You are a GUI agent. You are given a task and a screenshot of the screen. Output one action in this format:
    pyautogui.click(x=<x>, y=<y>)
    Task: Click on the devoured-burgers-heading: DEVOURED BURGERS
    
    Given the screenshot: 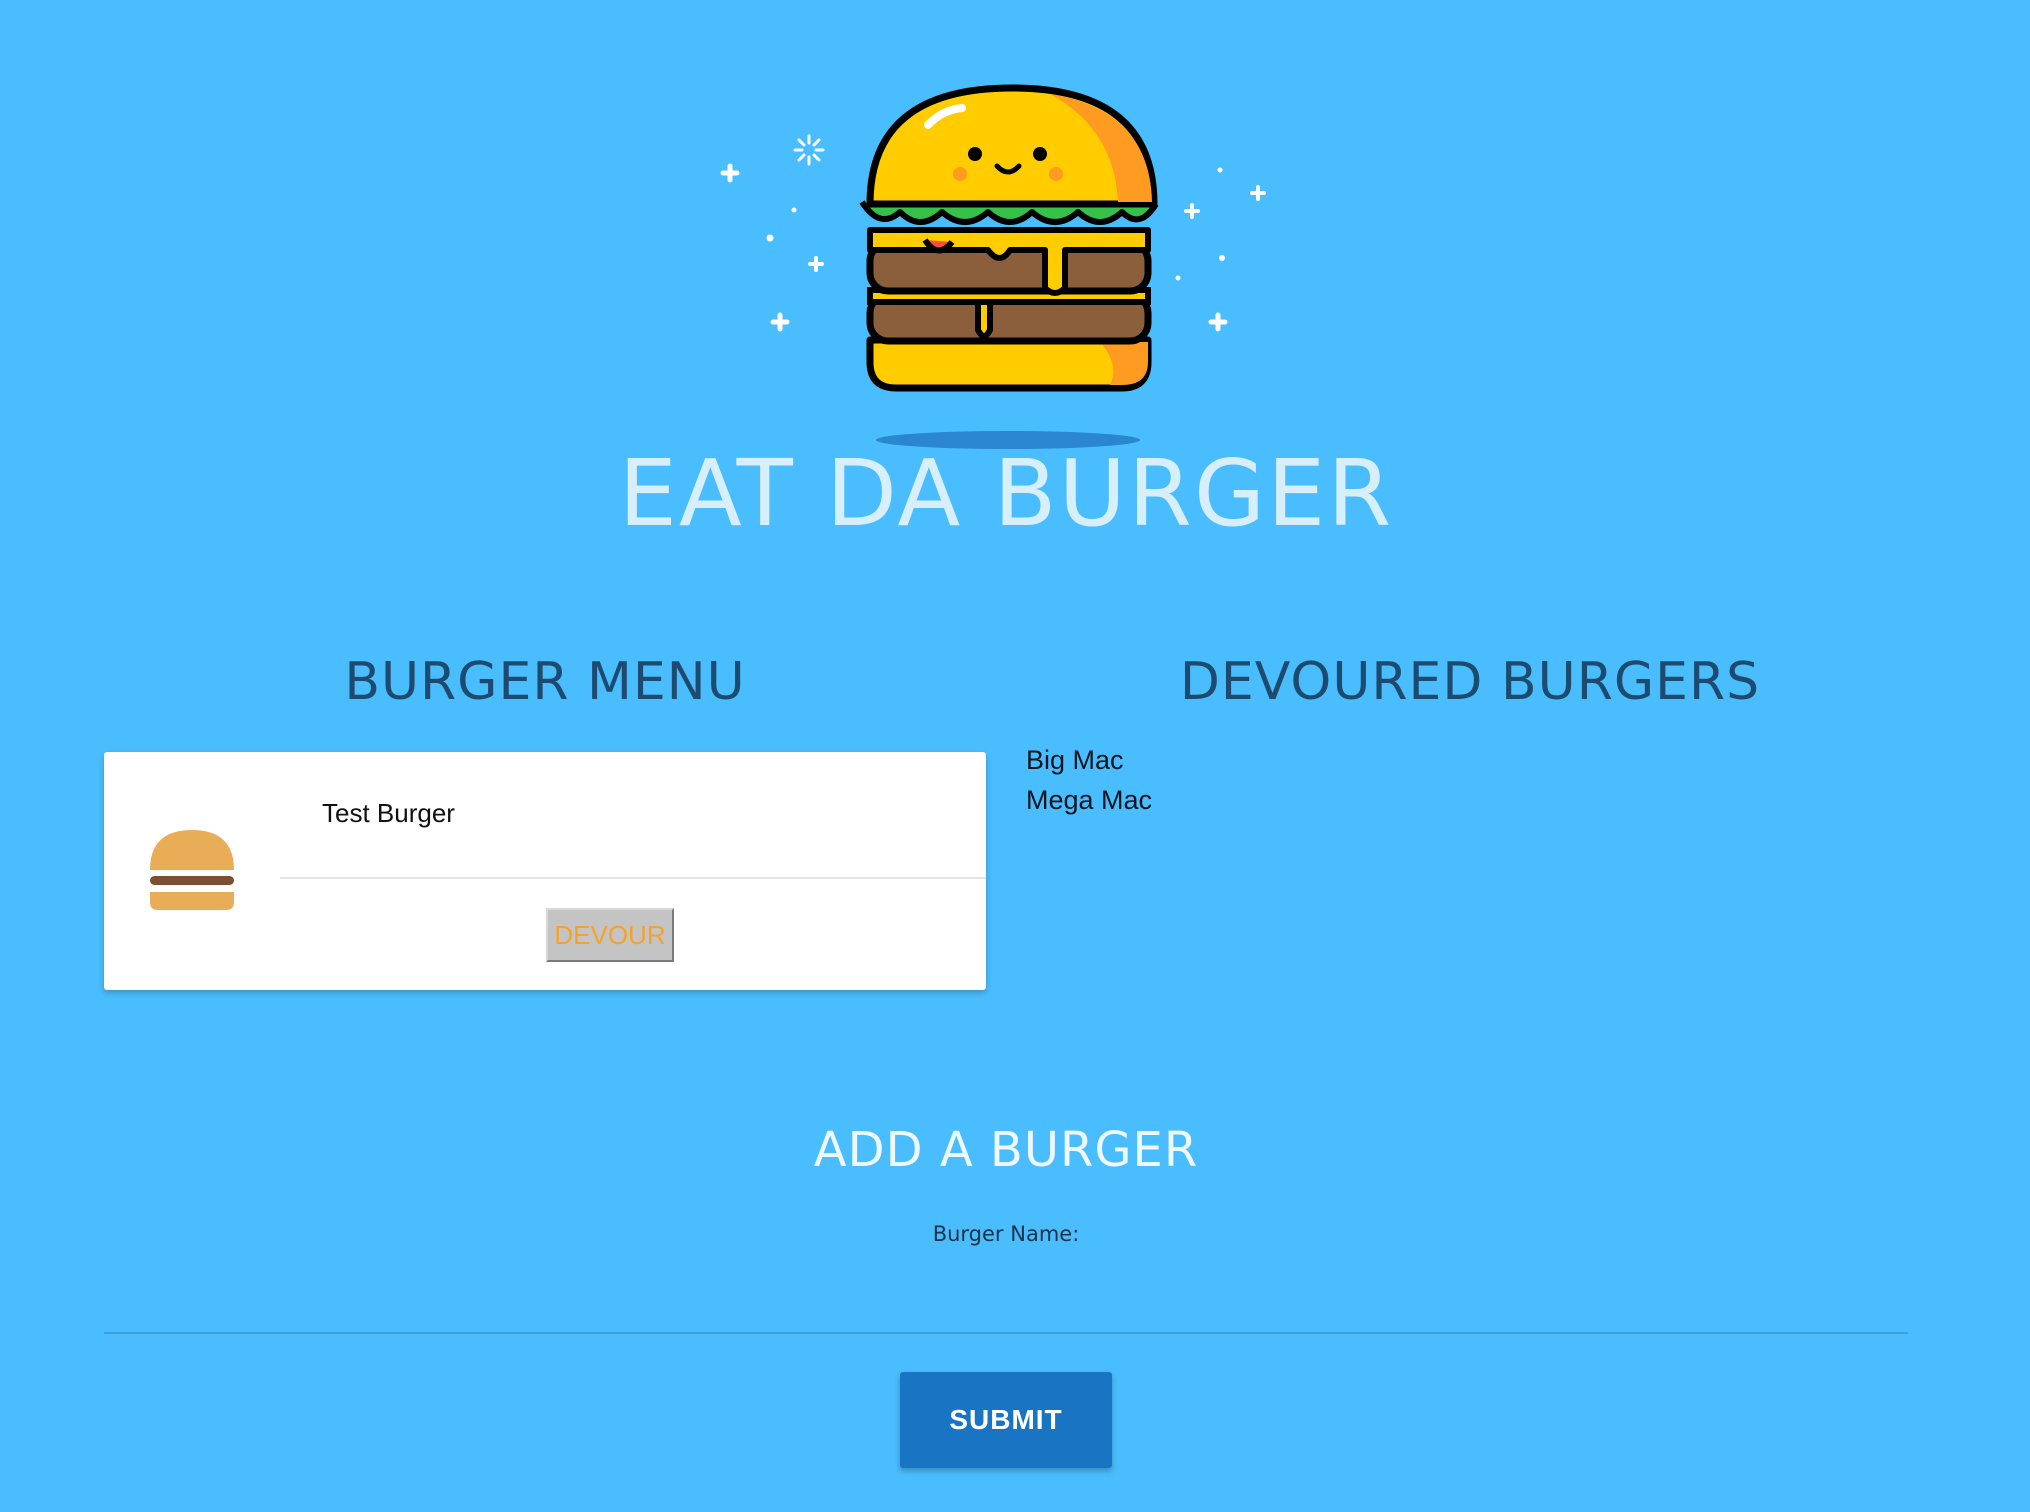 What is the action you would take?
    pyautogui.click(x=1470, y=682)
    